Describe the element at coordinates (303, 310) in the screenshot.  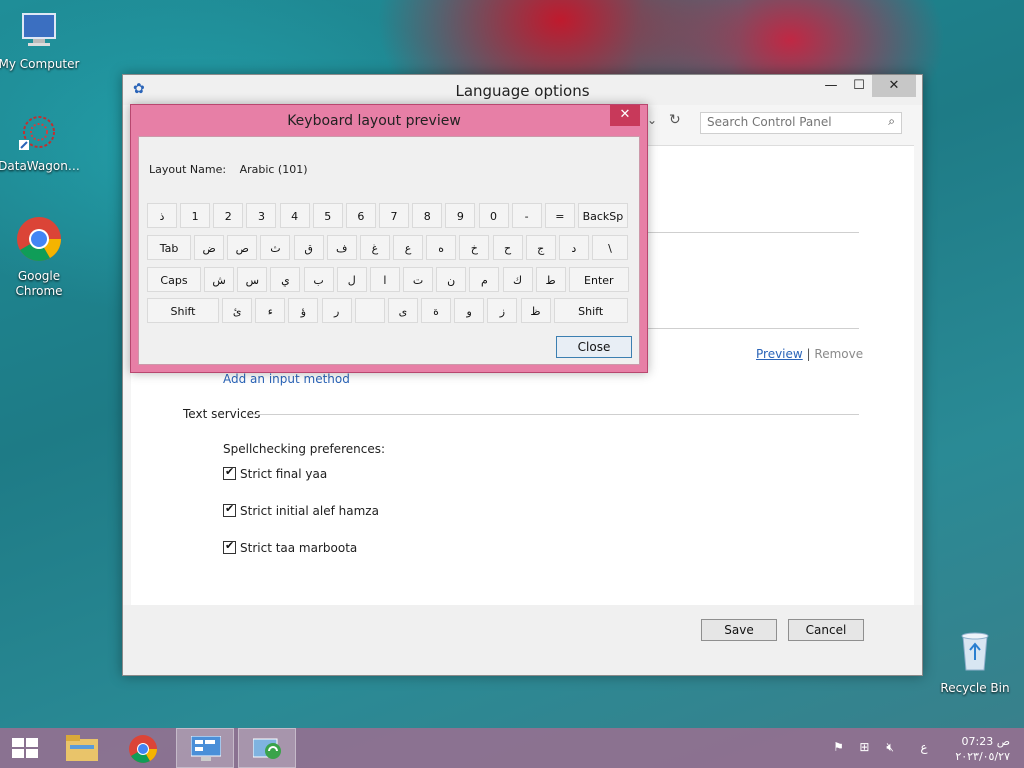
I see `keyboard-key: ؤ` at that location.